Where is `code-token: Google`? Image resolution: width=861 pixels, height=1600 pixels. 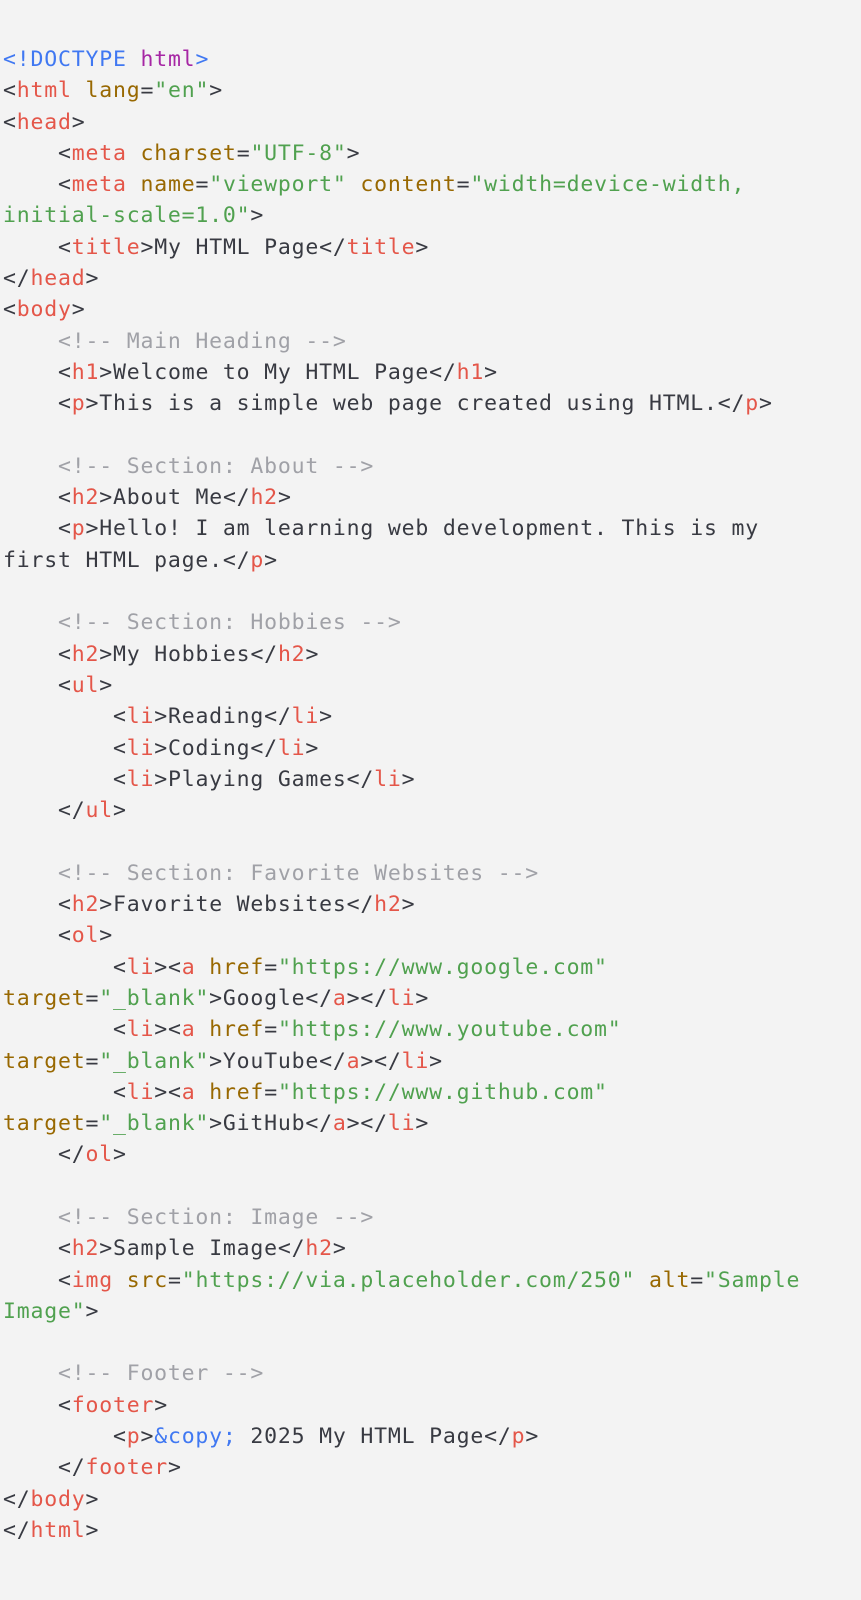 code-token: Google is located at coordinates (264, 998).